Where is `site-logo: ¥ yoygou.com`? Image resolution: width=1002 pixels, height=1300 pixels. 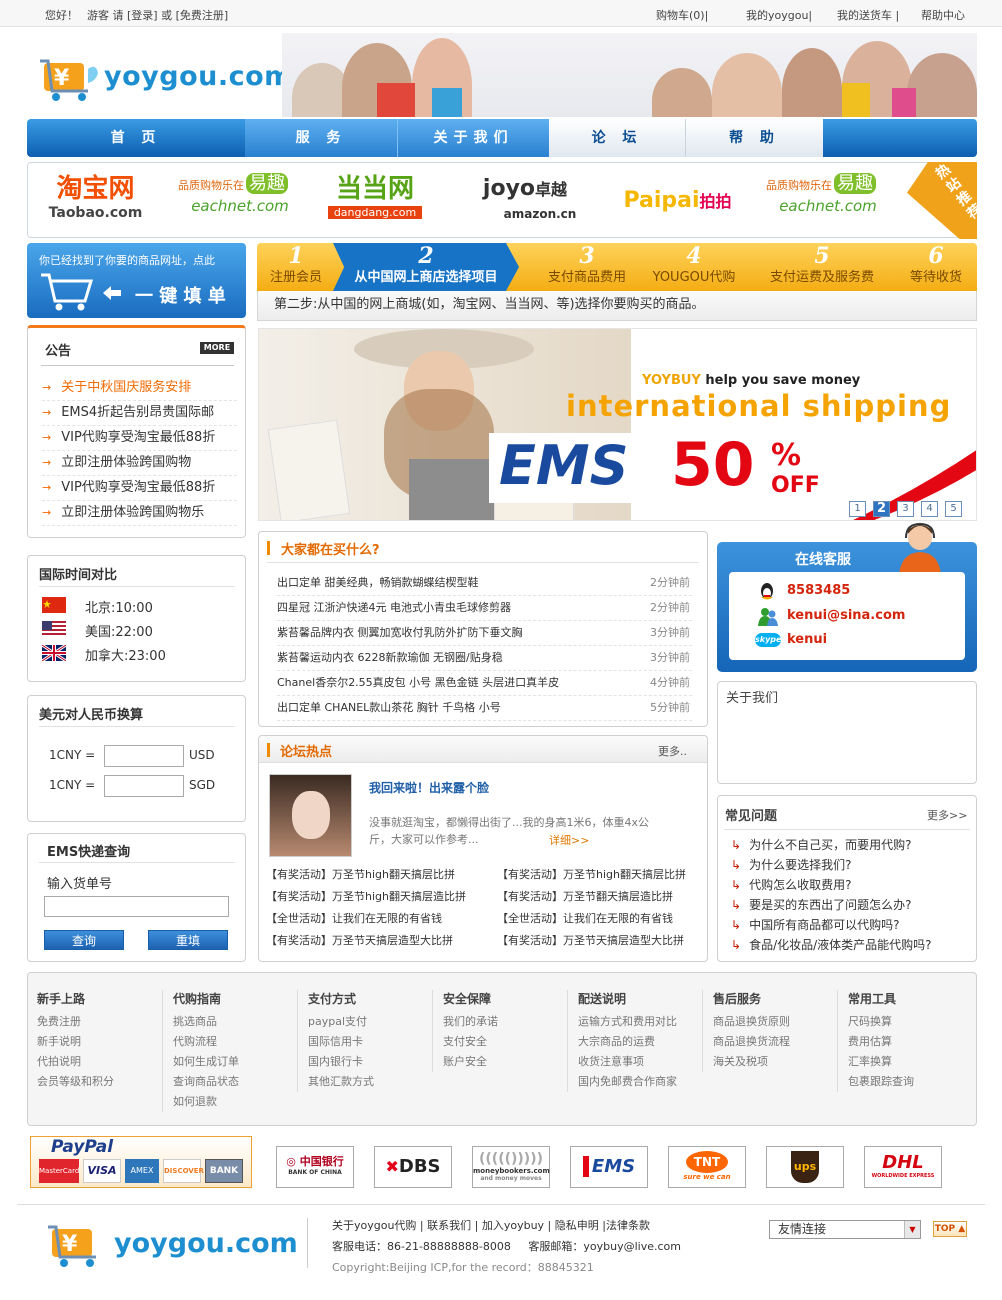 site-logo: ¥ yoygou.com is located at coordinates (165, 80).